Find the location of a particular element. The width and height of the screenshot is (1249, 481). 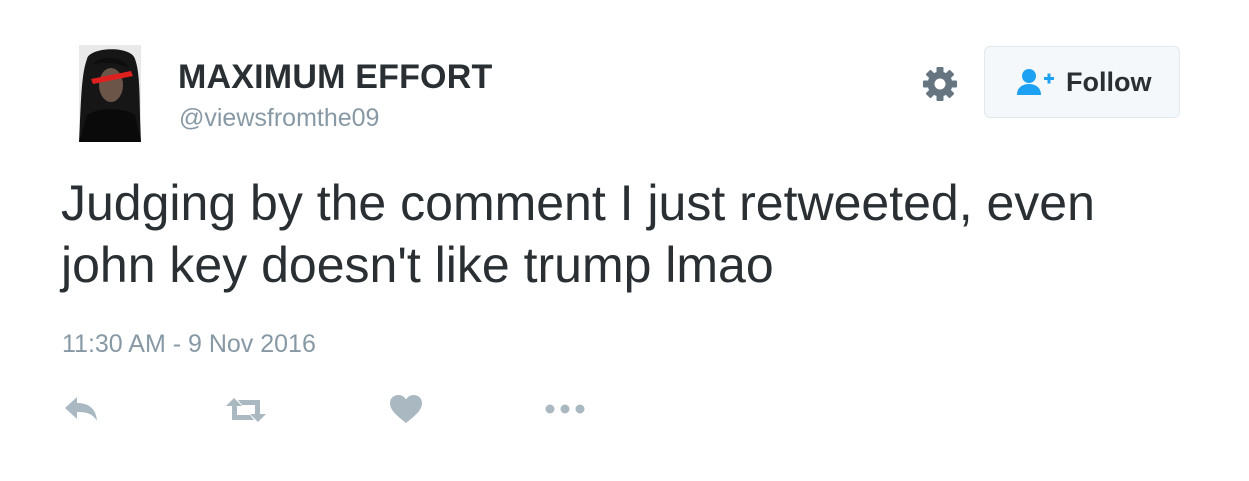

avatar-image is located at coordinates (110, 93).